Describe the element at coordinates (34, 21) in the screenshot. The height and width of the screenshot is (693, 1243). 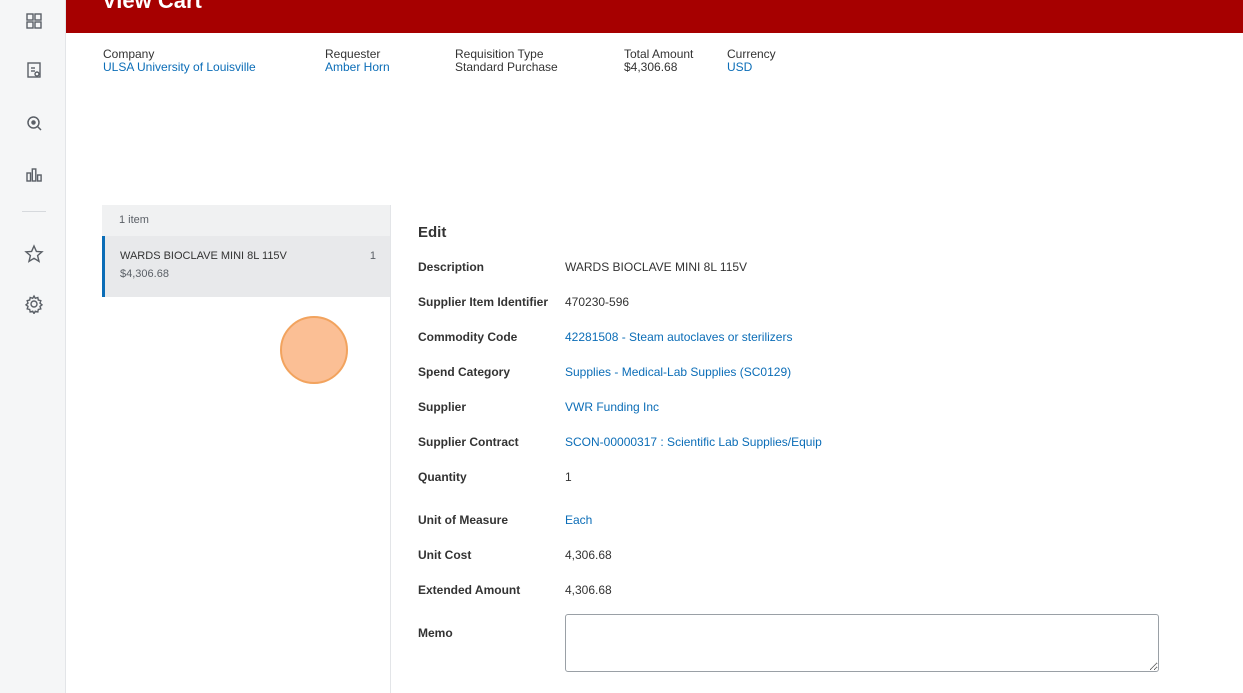
I see `apps-grid-icon` at that location.